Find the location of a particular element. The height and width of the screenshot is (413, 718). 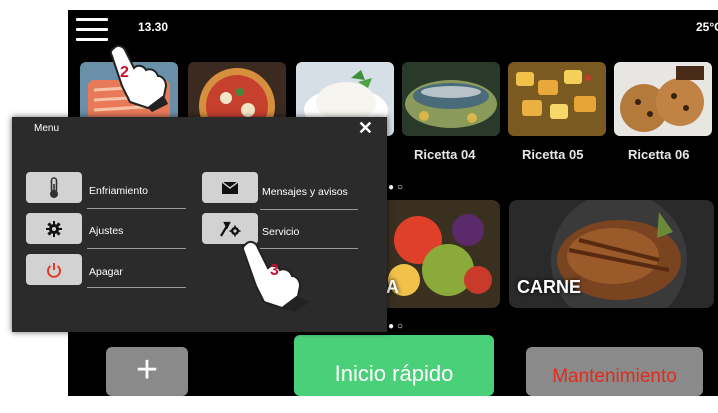

wrench-gear-icon is located at coordinates (230, 229).